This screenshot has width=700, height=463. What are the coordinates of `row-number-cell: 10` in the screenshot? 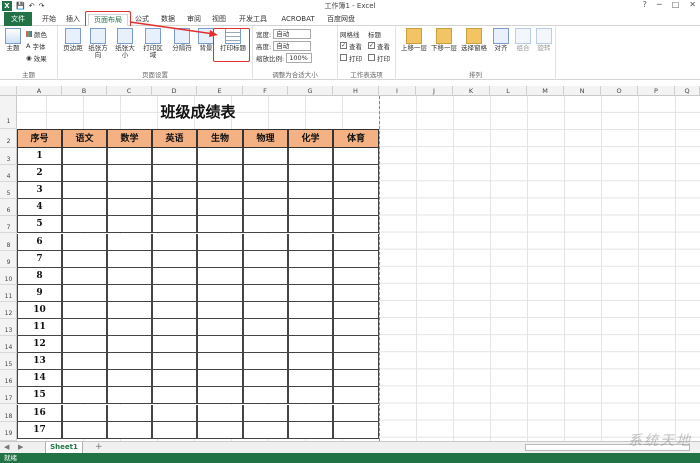 It's located at (39, 310).